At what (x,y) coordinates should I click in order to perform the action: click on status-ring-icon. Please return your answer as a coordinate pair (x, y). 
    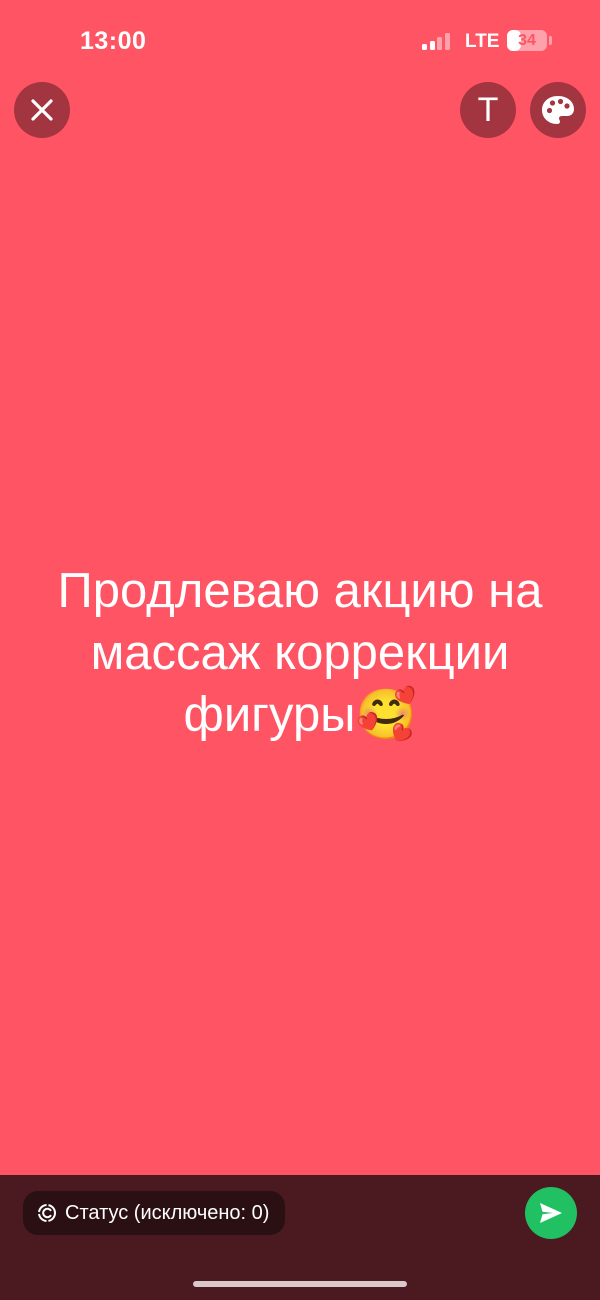
    Looking at the image, I should click on (47, 1213).